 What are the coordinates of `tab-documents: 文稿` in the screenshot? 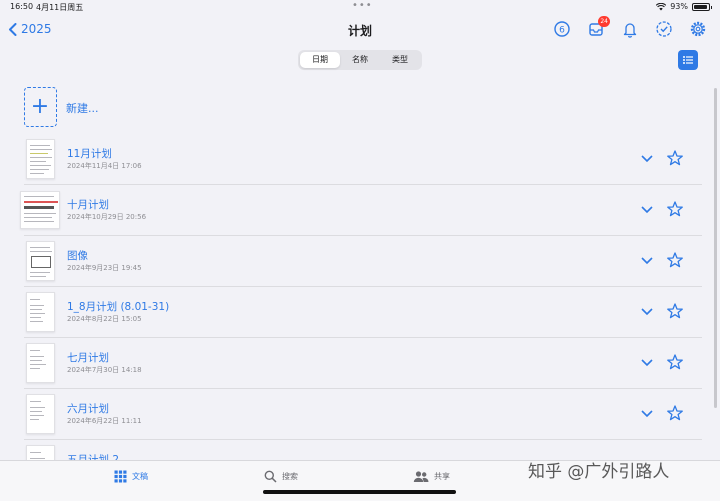 It's located at (131, 476).